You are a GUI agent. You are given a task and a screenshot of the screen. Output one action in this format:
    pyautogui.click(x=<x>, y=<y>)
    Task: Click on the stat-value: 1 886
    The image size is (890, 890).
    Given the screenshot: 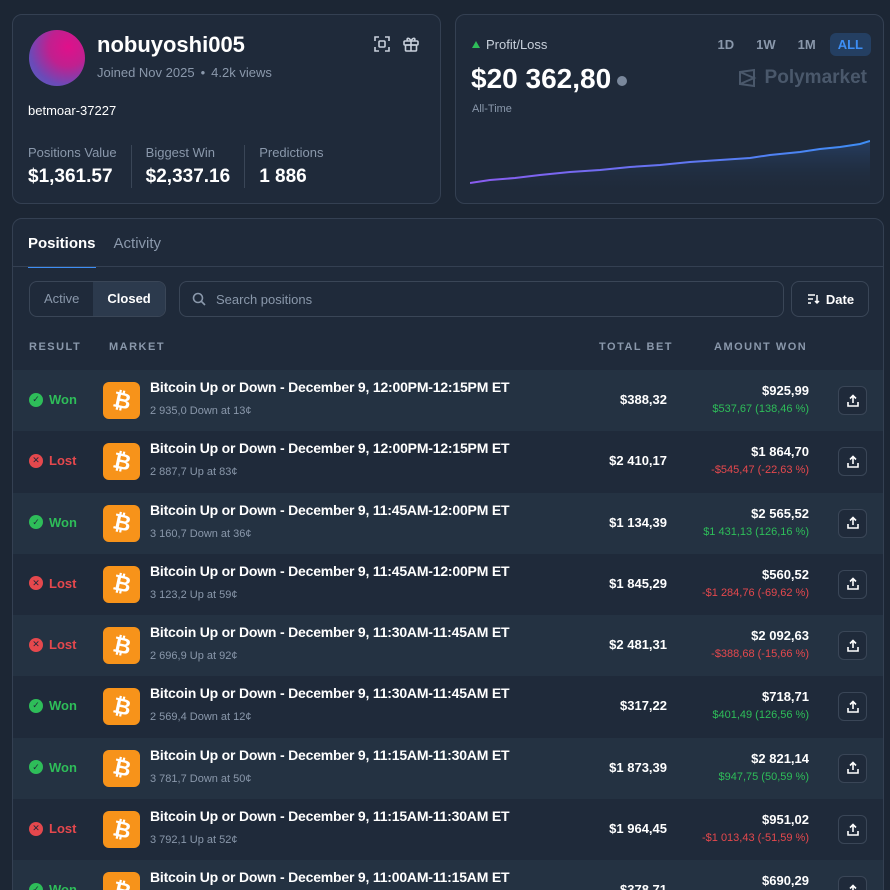 What is the action you would take?
    pyautogui.click(x=283, y=176)
    